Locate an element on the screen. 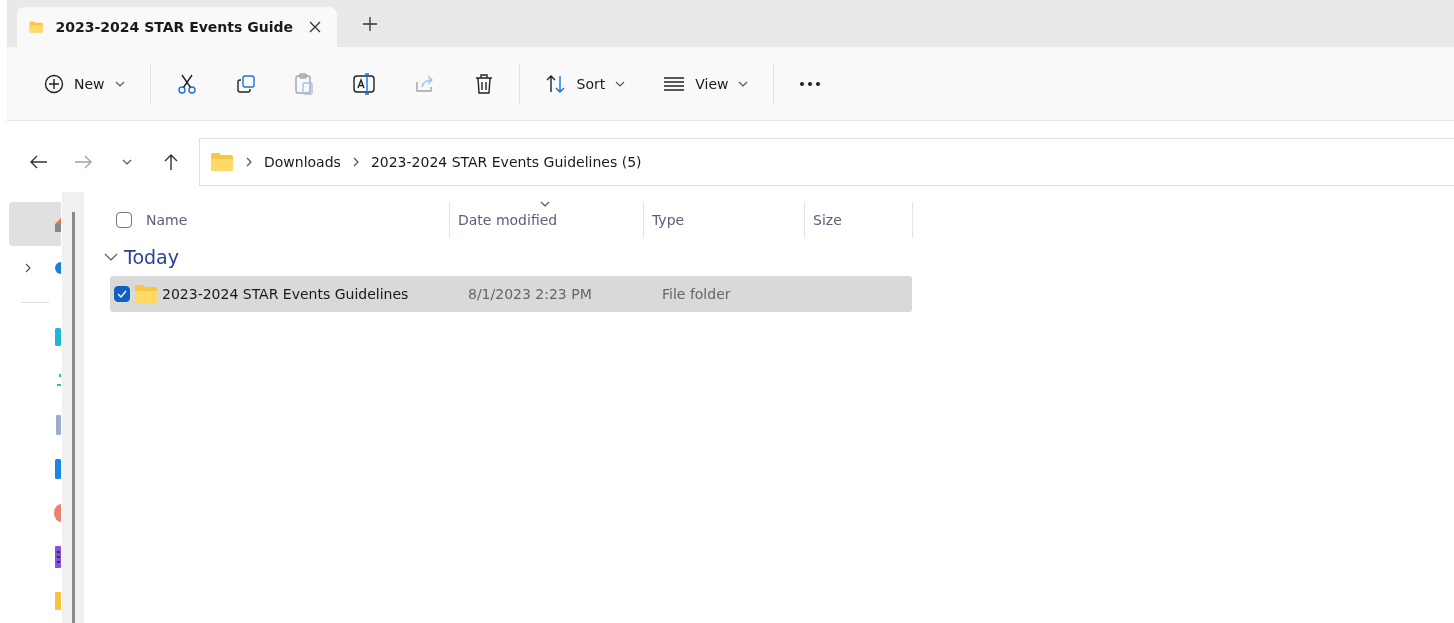  trash-icon is located at coordinates (483, 83).